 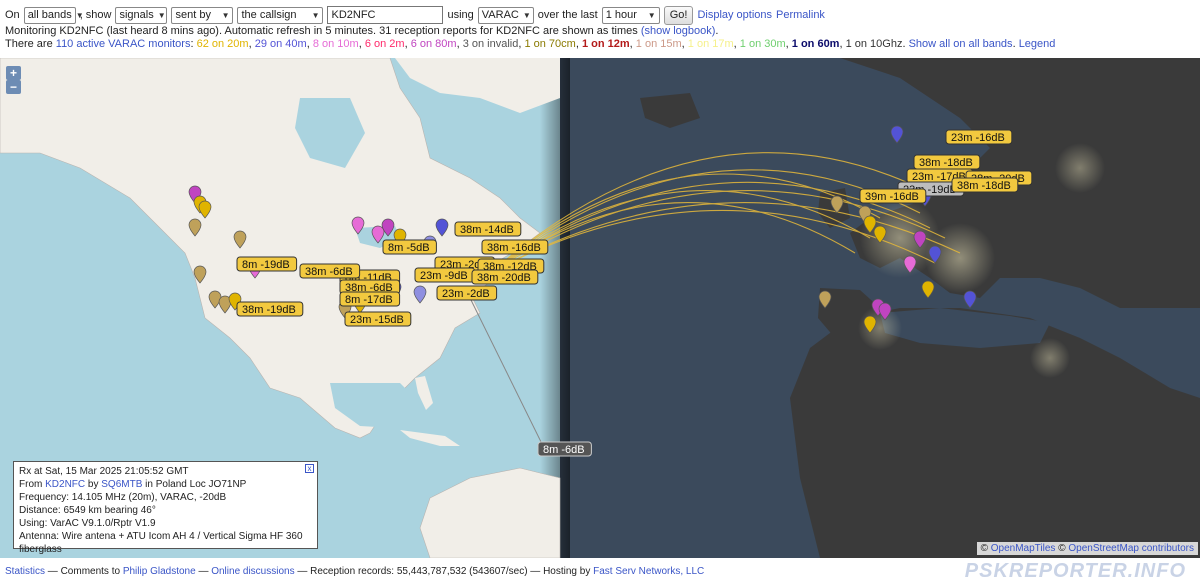 I want to click on report-label: 8m -5dB, so click(x=409, y=247).